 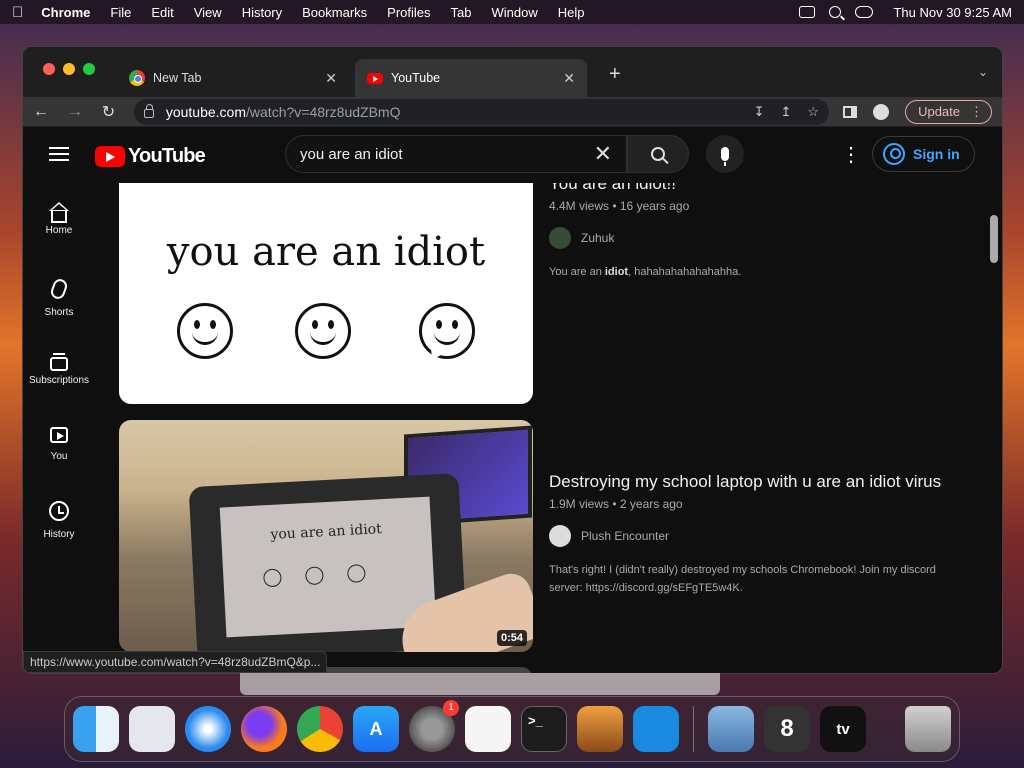 What do you see at coordinates (208, 729) in the screenshot?
I see `safari-icon` at bounding box center [208, 729].